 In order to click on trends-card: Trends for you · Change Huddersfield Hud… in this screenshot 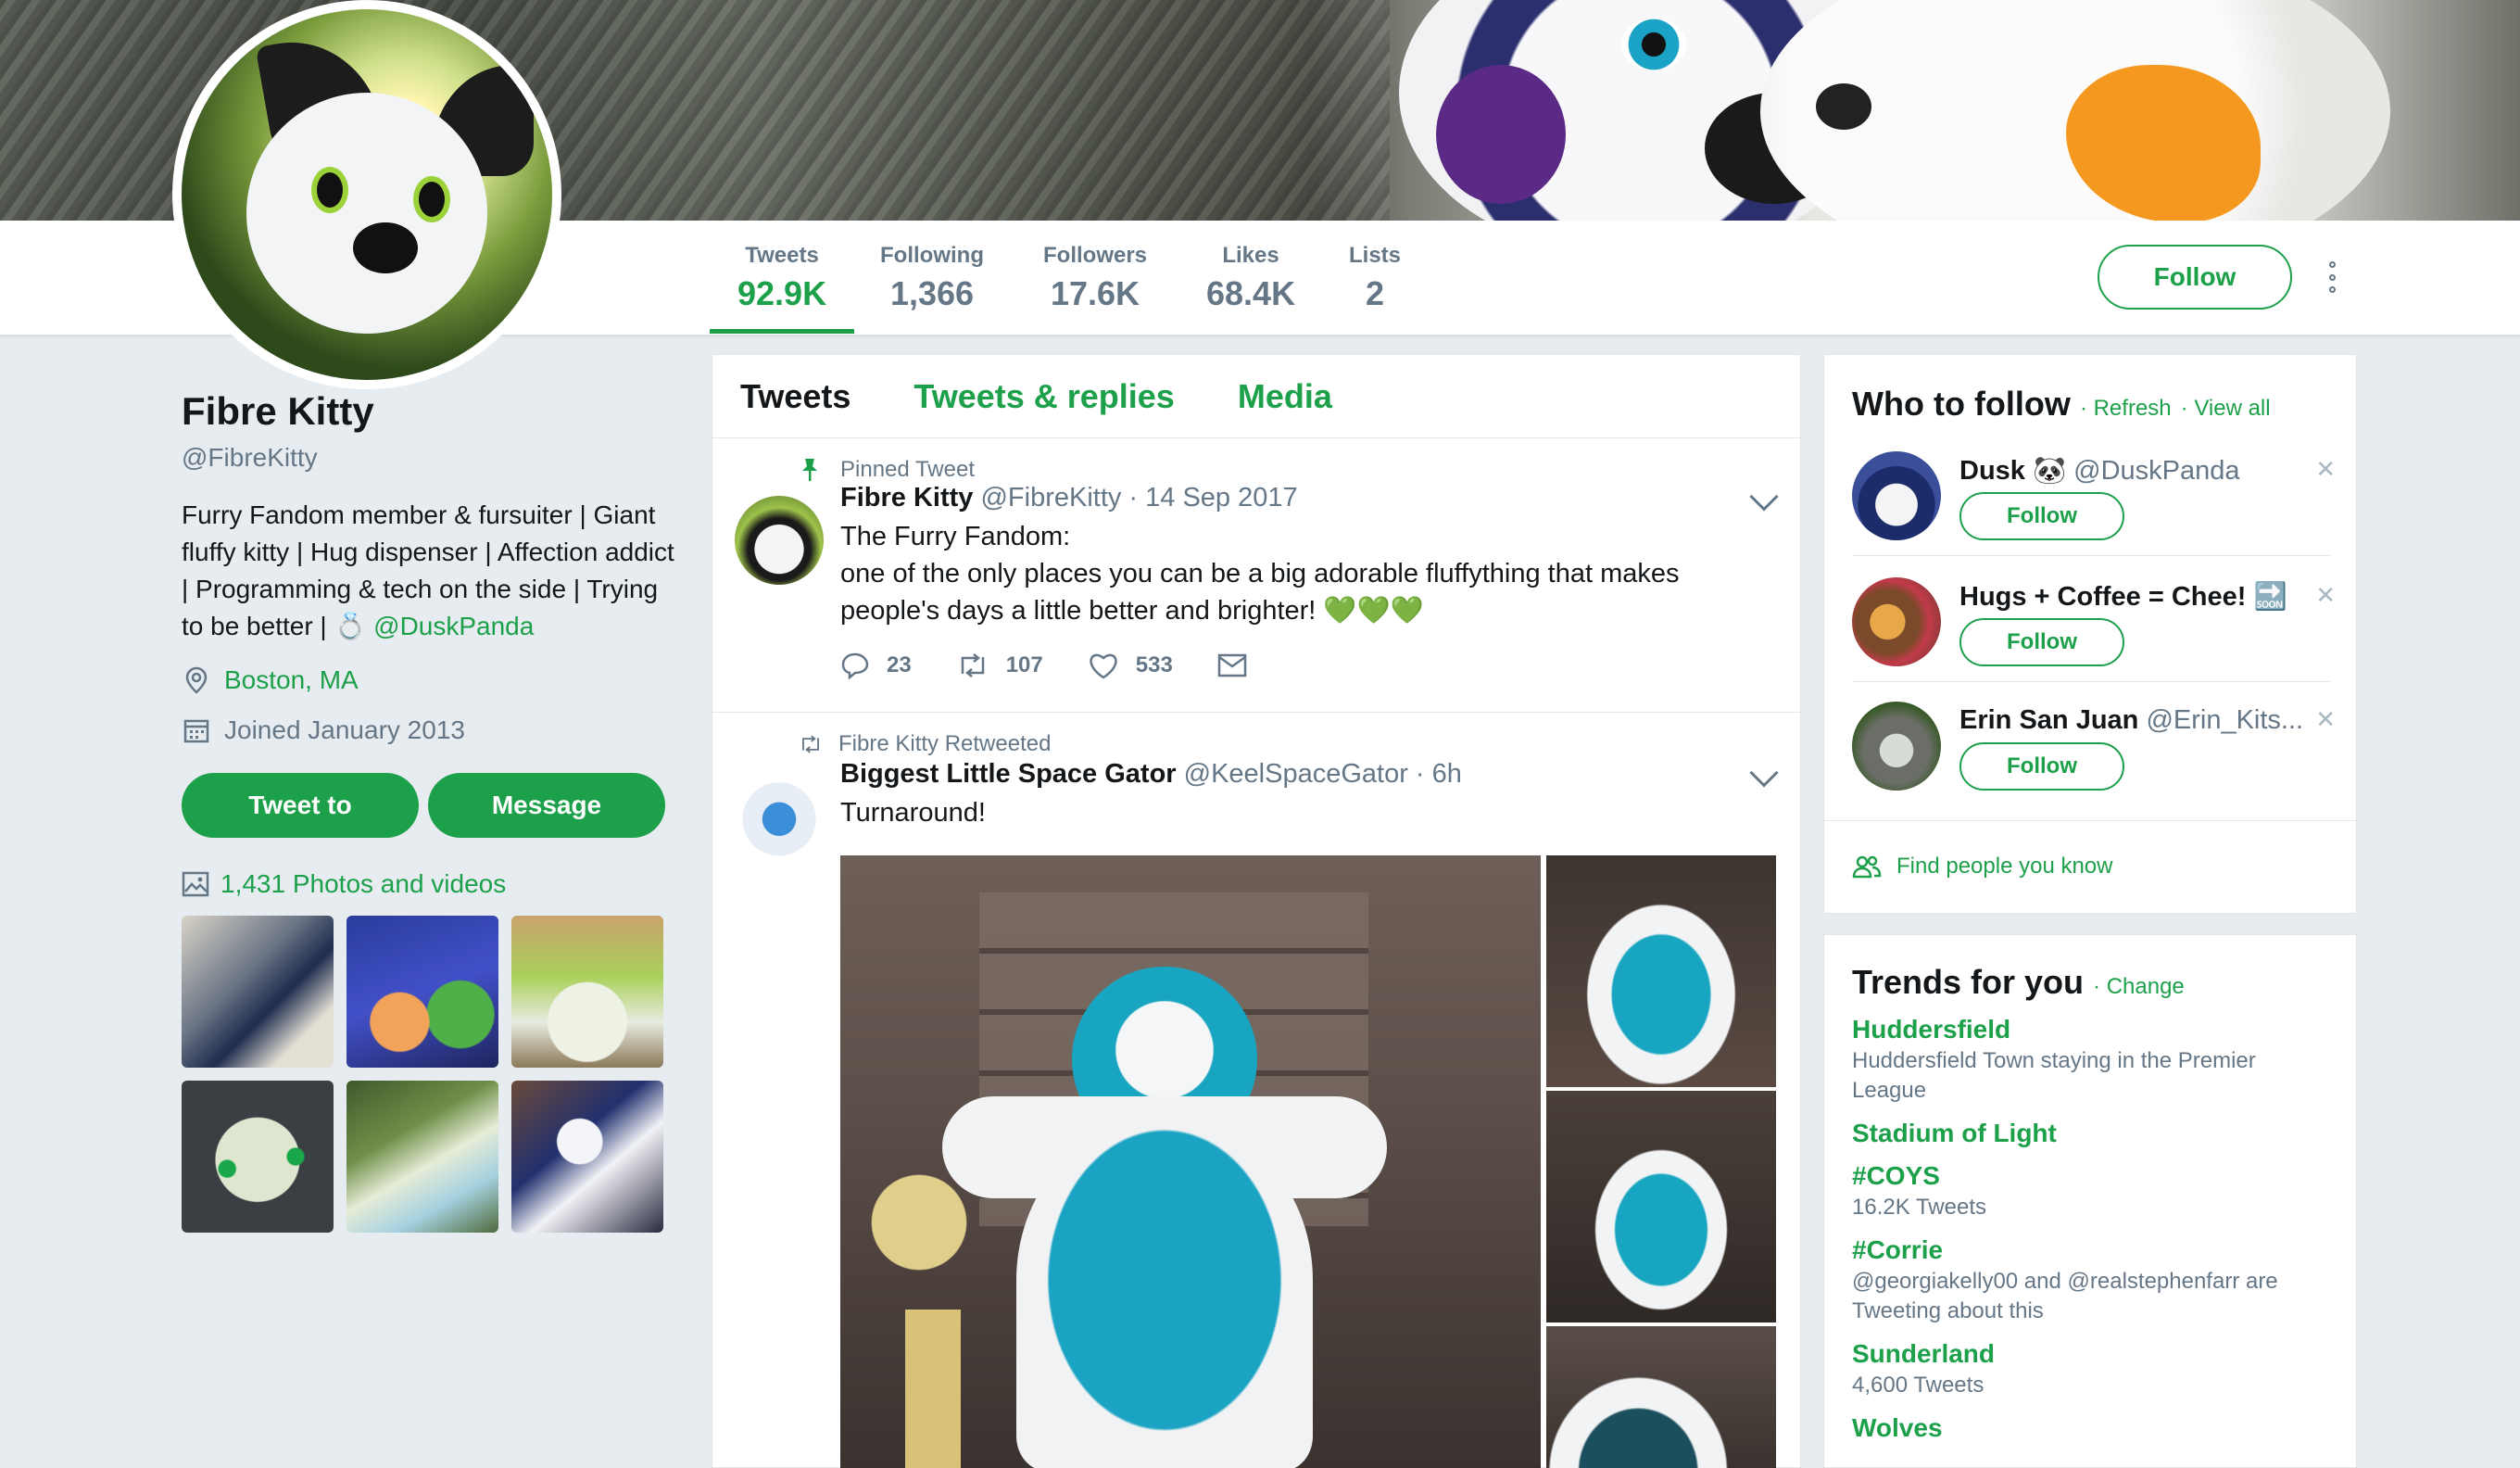, I will do `click(2090, 1201)`.